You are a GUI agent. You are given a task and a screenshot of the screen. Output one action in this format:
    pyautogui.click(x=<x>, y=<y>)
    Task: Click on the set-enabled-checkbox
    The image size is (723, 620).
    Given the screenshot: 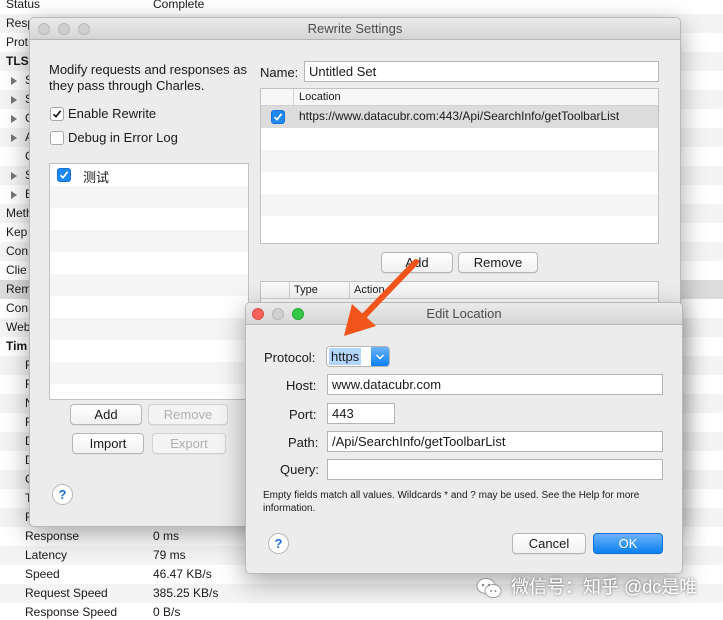 What is the action you would take?
    pyautogui.click(x=64, y=175)
    